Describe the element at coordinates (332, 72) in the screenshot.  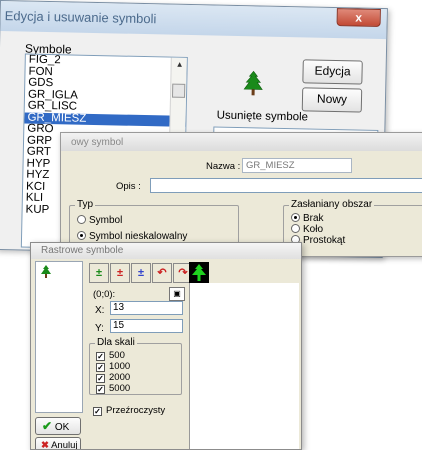
I see `edit-button: Edycja` at that location.